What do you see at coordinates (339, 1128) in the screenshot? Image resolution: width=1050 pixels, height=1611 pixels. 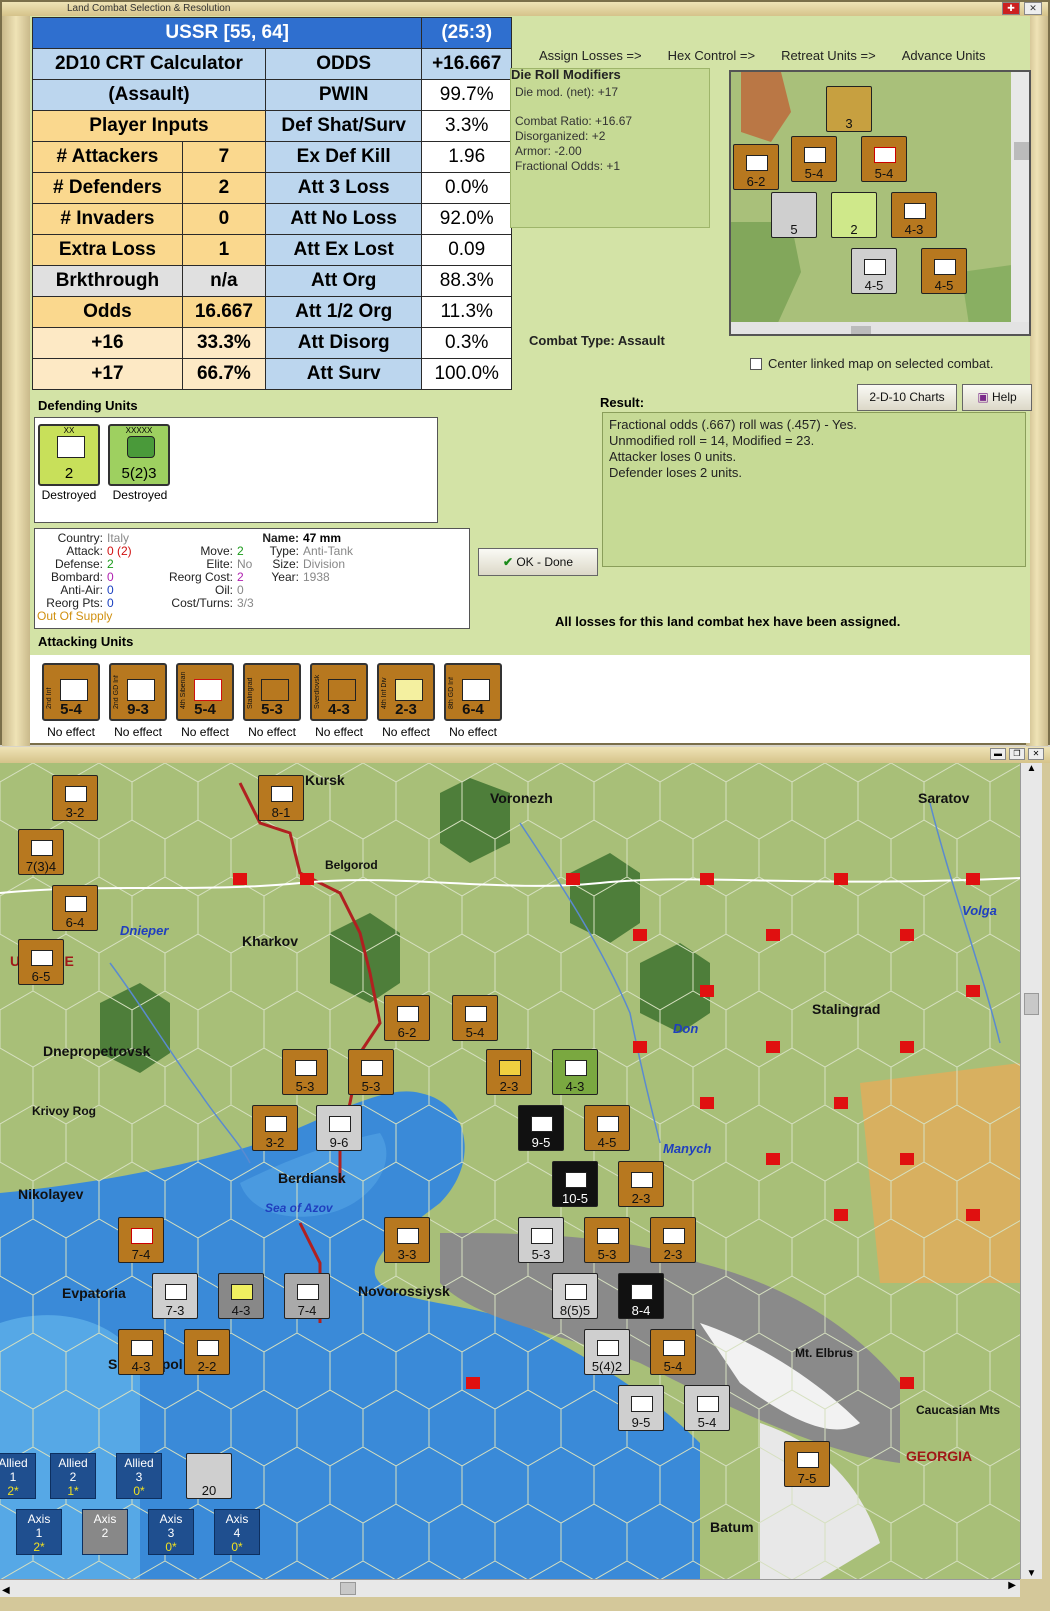 I see `map-counter: 9-6` at bounding box center [339, 1128].